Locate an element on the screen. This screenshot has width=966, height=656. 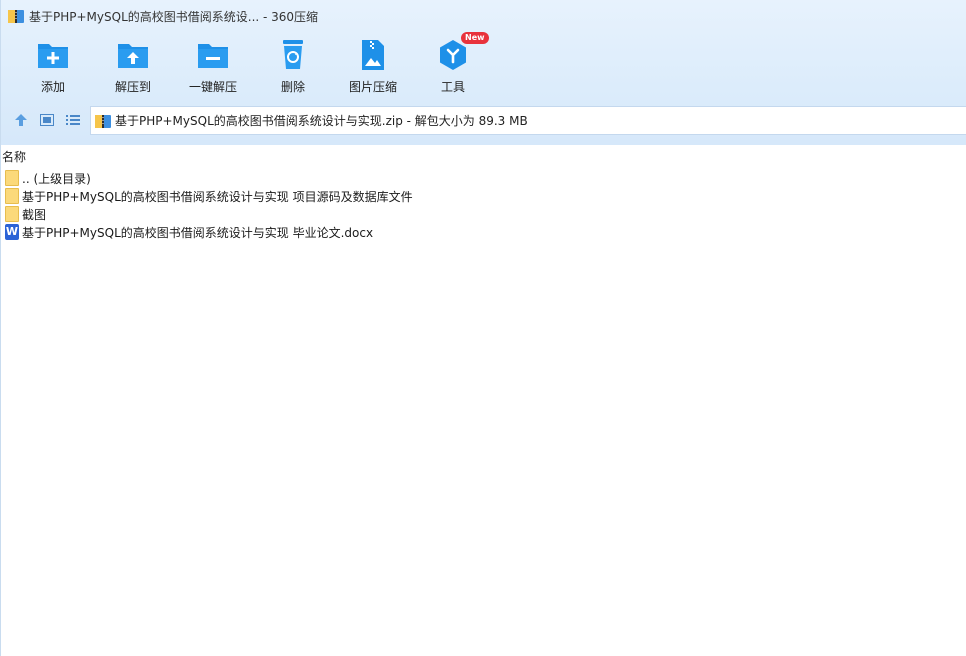
delete-button: 删除 is located at coordinates (293, 67).